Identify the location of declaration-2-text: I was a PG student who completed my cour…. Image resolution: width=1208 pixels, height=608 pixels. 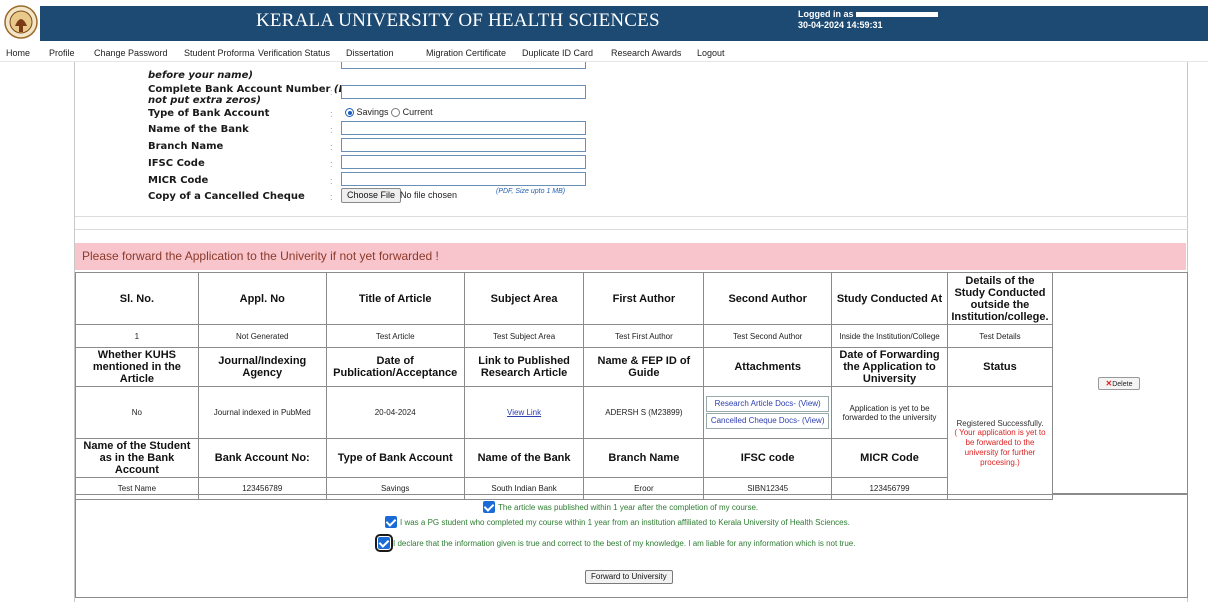
(625, 522).